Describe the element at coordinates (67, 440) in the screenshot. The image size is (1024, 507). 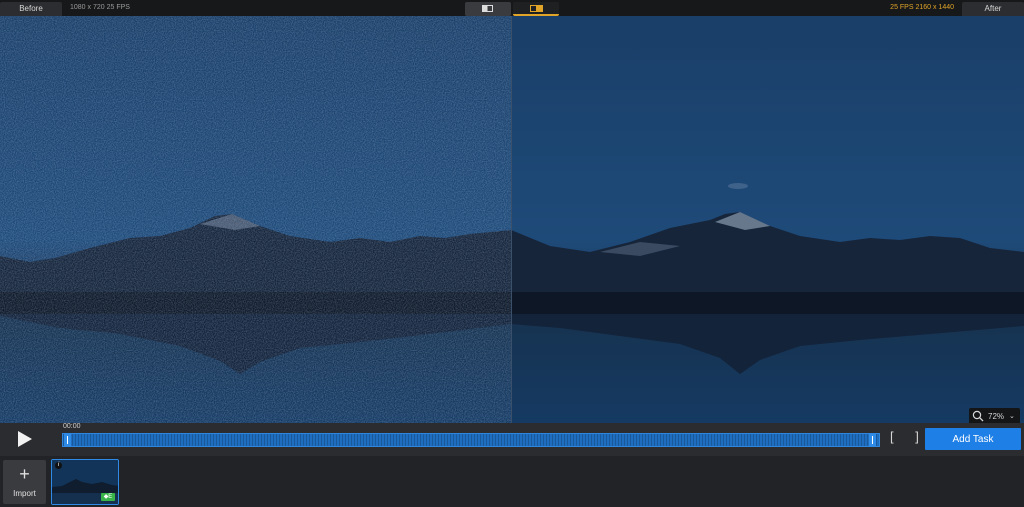
I see `trim-start-handle` at that location.